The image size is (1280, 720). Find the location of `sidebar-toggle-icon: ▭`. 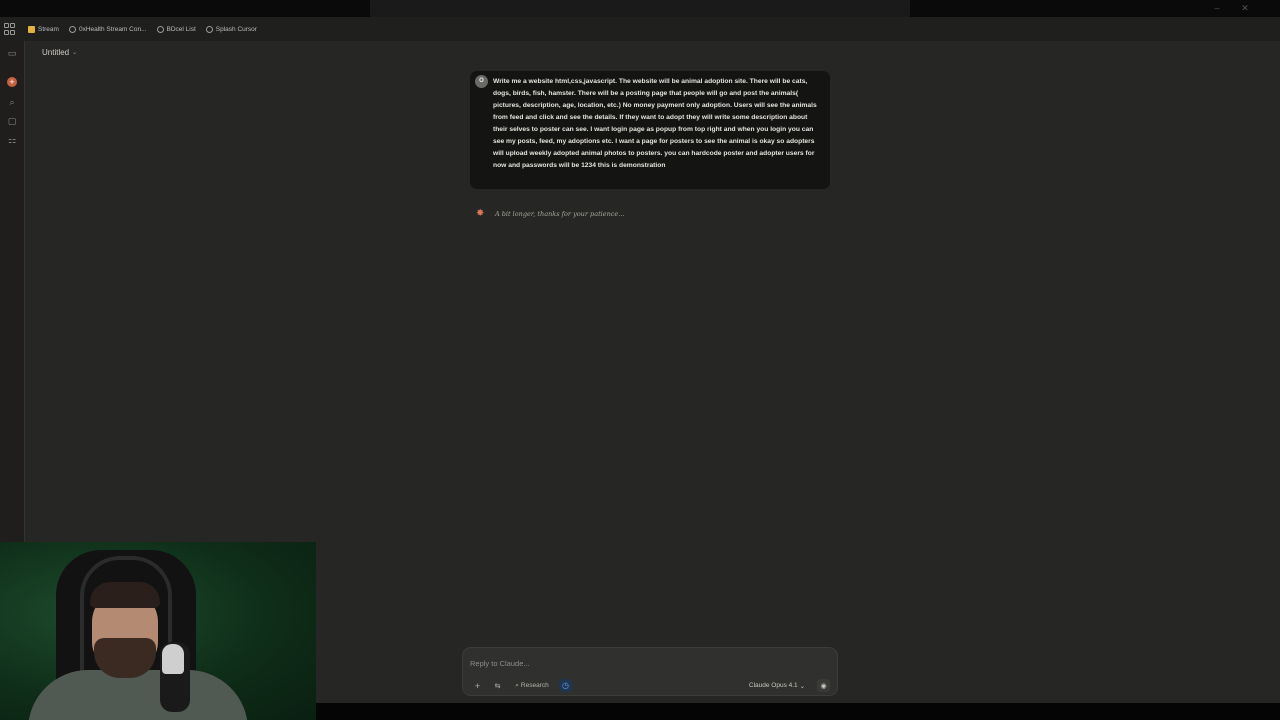

sidebar-toggle-icon: ▭ is located at coordinates (12, 53).